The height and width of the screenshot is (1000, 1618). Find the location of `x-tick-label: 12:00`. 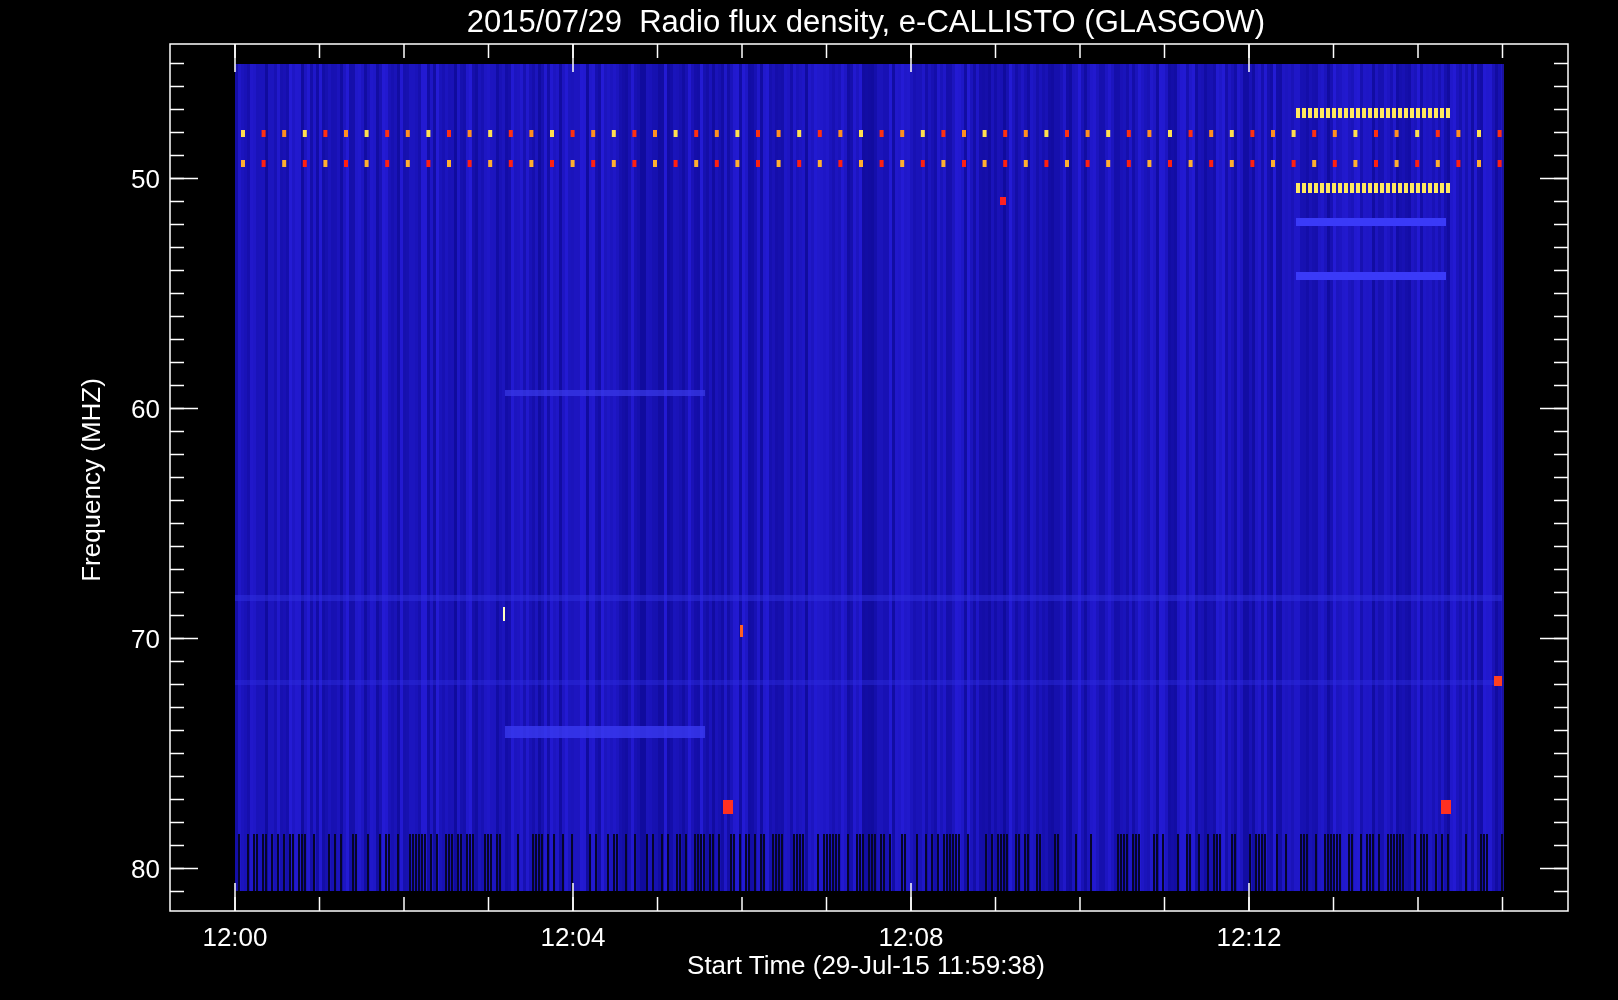

x-tick-label: 12:00 is located at coordinates (235, 937).